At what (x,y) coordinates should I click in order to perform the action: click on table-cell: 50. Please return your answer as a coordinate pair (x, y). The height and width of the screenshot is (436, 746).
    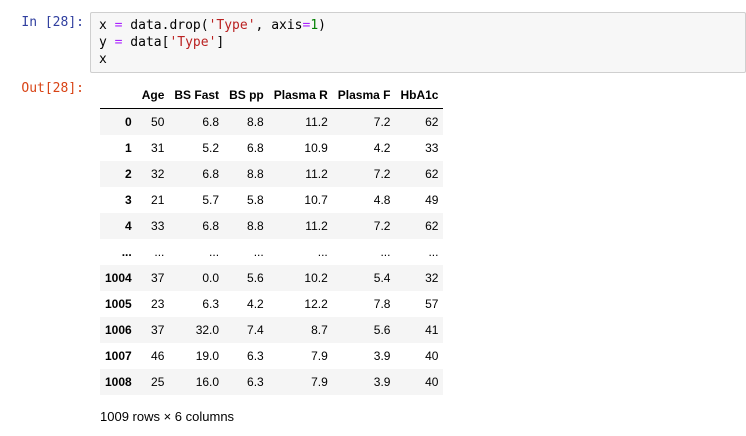
    Looking at the image, I should click on (158, 122).